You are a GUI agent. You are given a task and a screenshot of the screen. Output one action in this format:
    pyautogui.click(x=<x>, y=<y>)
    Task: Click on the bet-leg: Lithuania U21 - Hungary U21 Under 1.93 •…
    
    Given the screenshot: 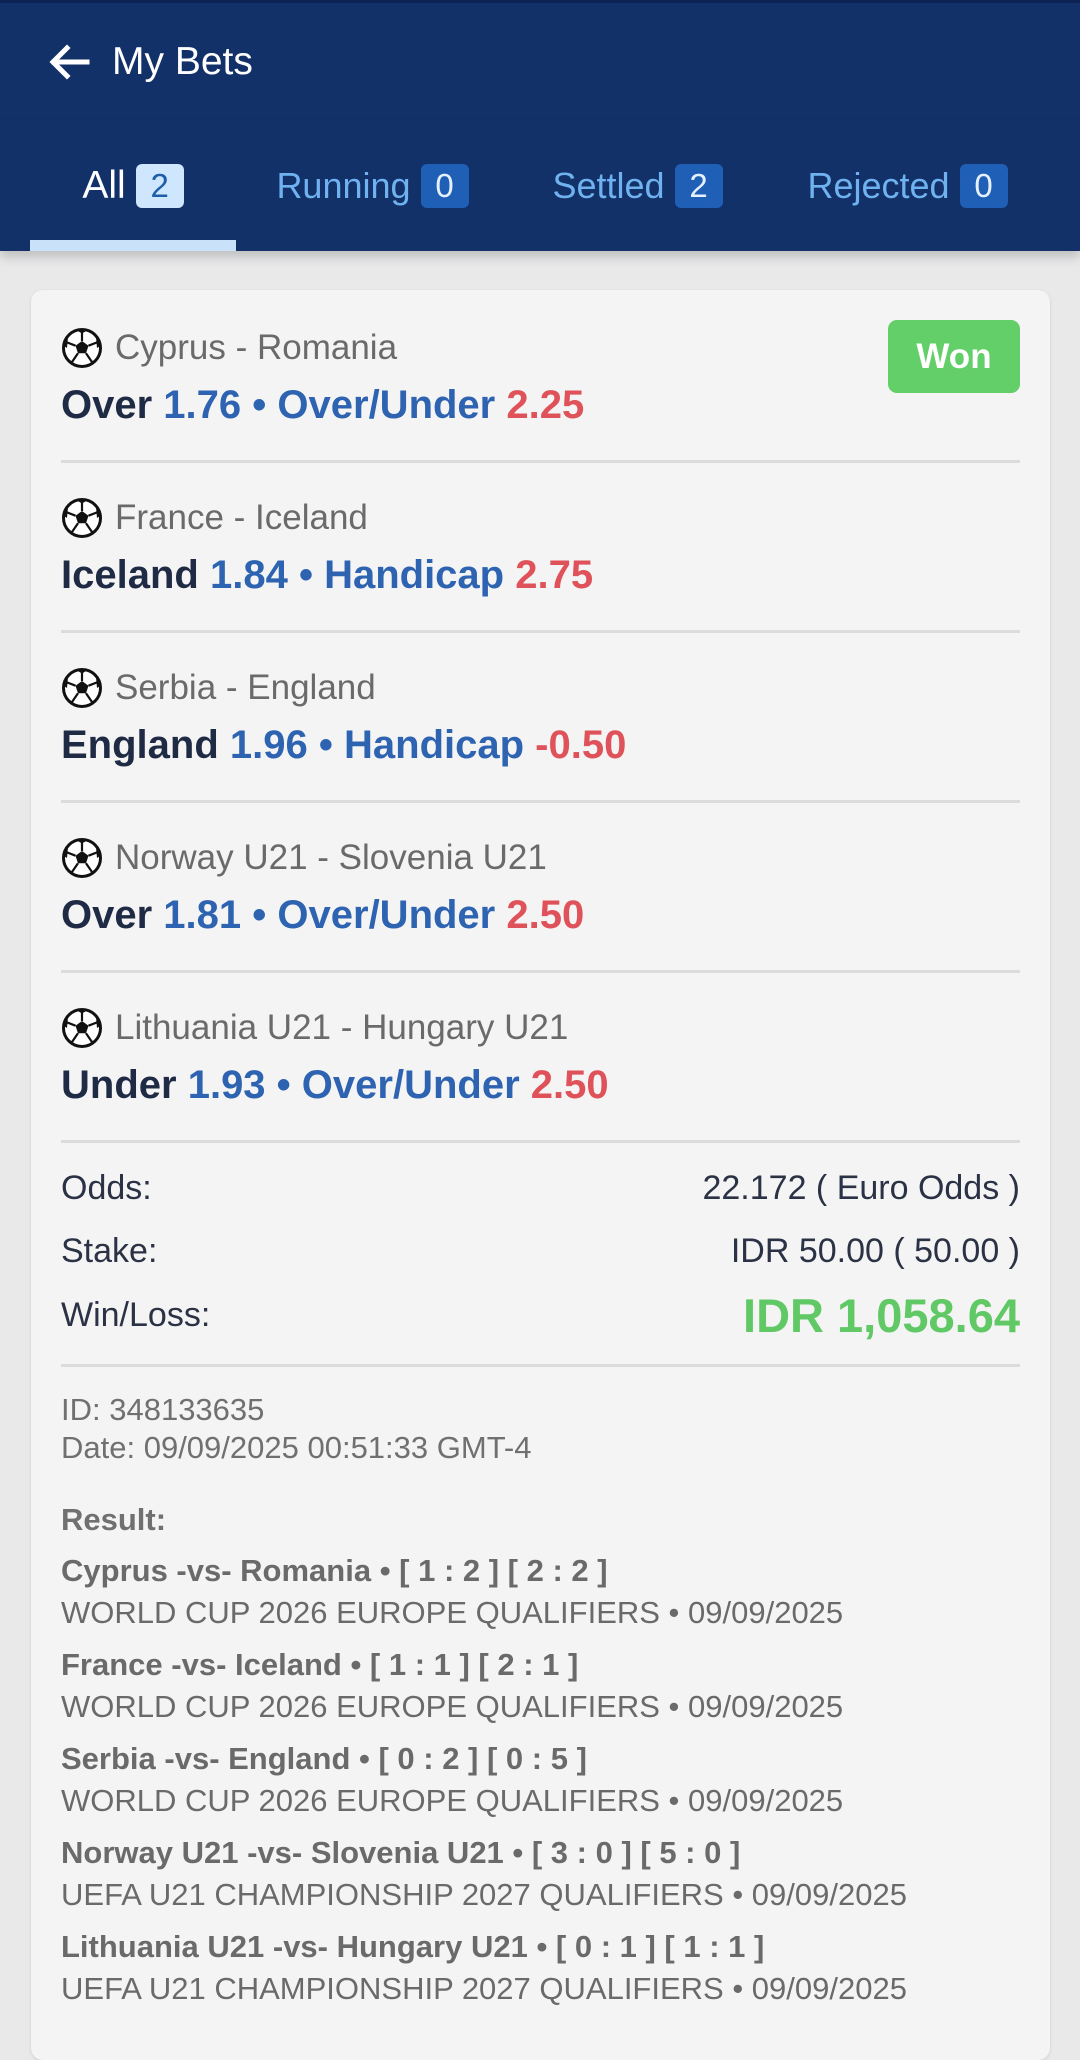 What is the action you would take?
    pyautogui.click(x=541, y=1056)
    